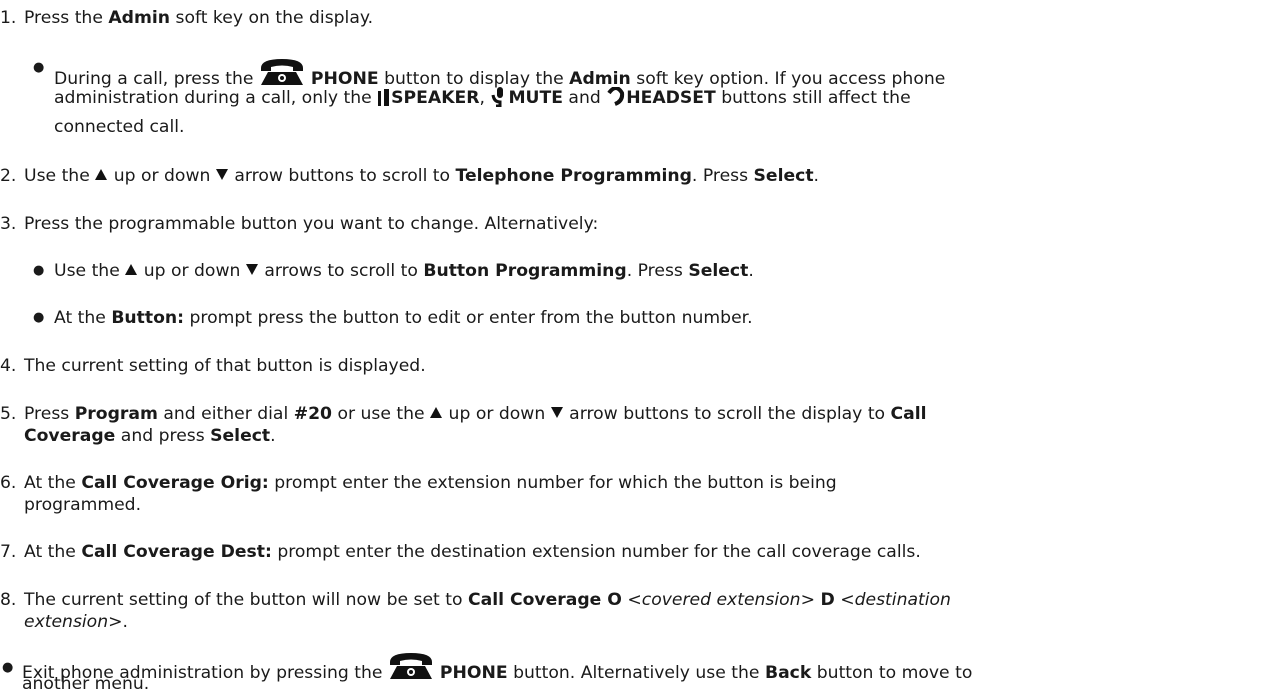 This screenshot has width=1284, height=699. Describe the element at coordinates (86, 684) in the screenshot. I see `final-text: another menu.` at that location.